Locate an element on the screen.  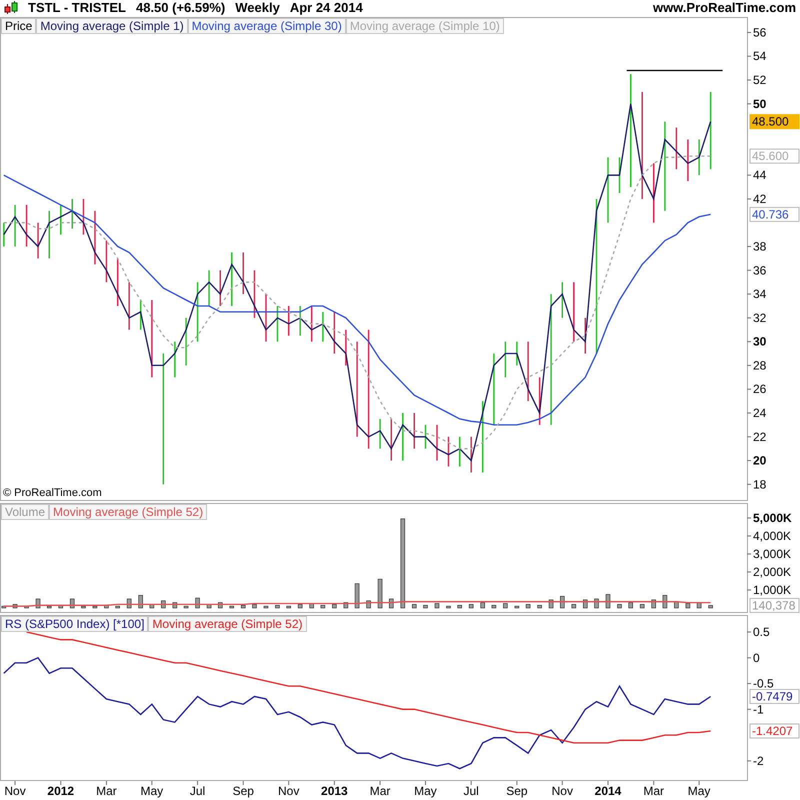
y-axis-tick: 52 is located at coordinates (756, 80).